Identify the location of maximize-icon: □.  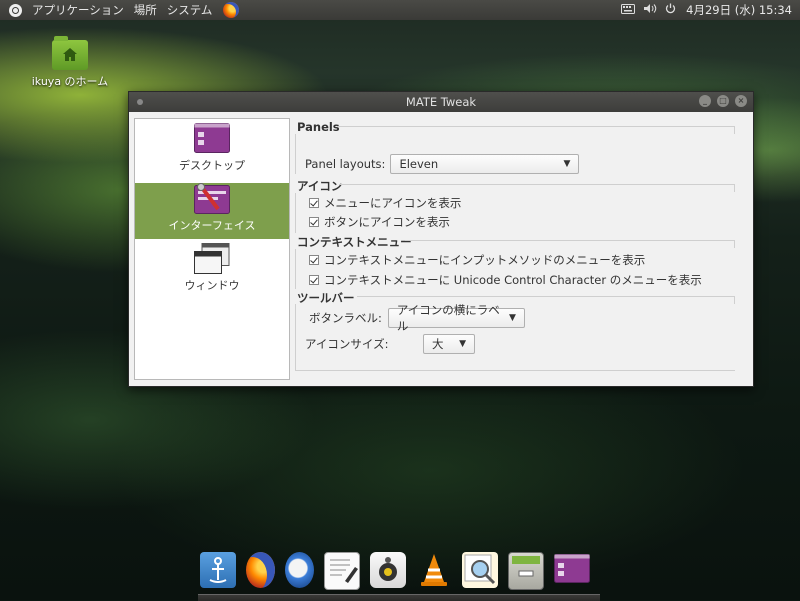
(723, 101).